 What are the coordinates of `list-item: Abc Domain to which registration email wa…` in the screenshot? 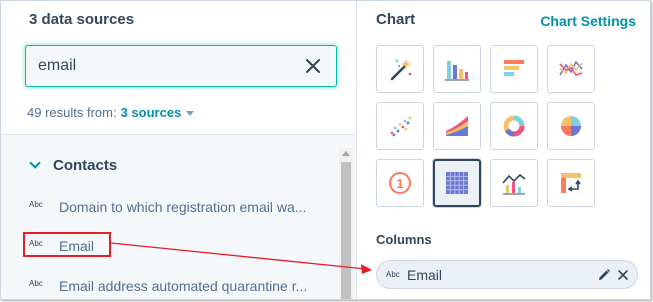 It's located at (167, 207).